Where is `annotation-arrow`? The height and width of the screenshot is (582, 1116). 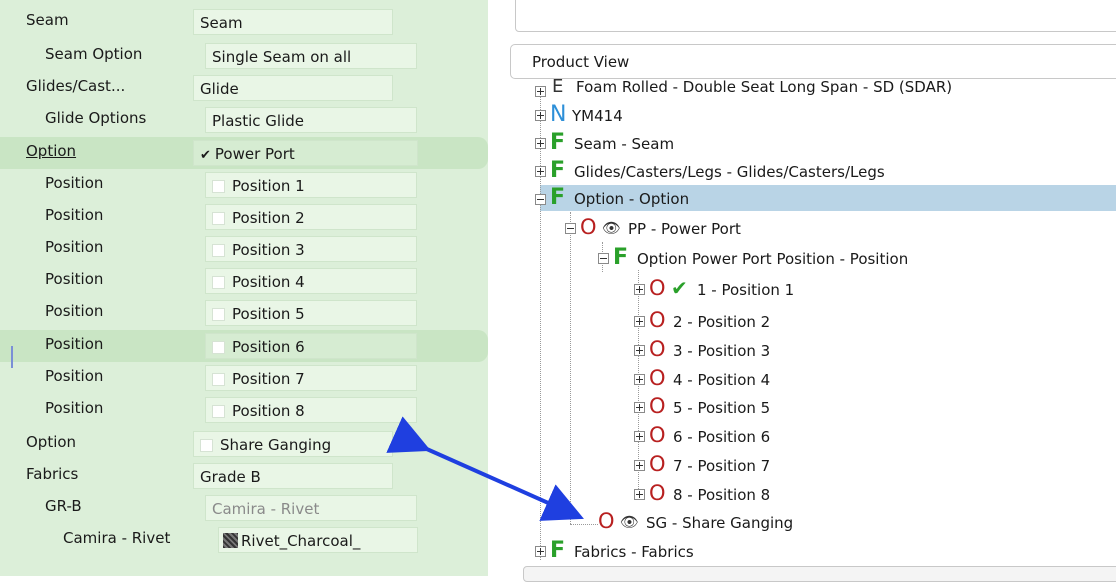 annotation-arrow is located at coordinates (485, 468).